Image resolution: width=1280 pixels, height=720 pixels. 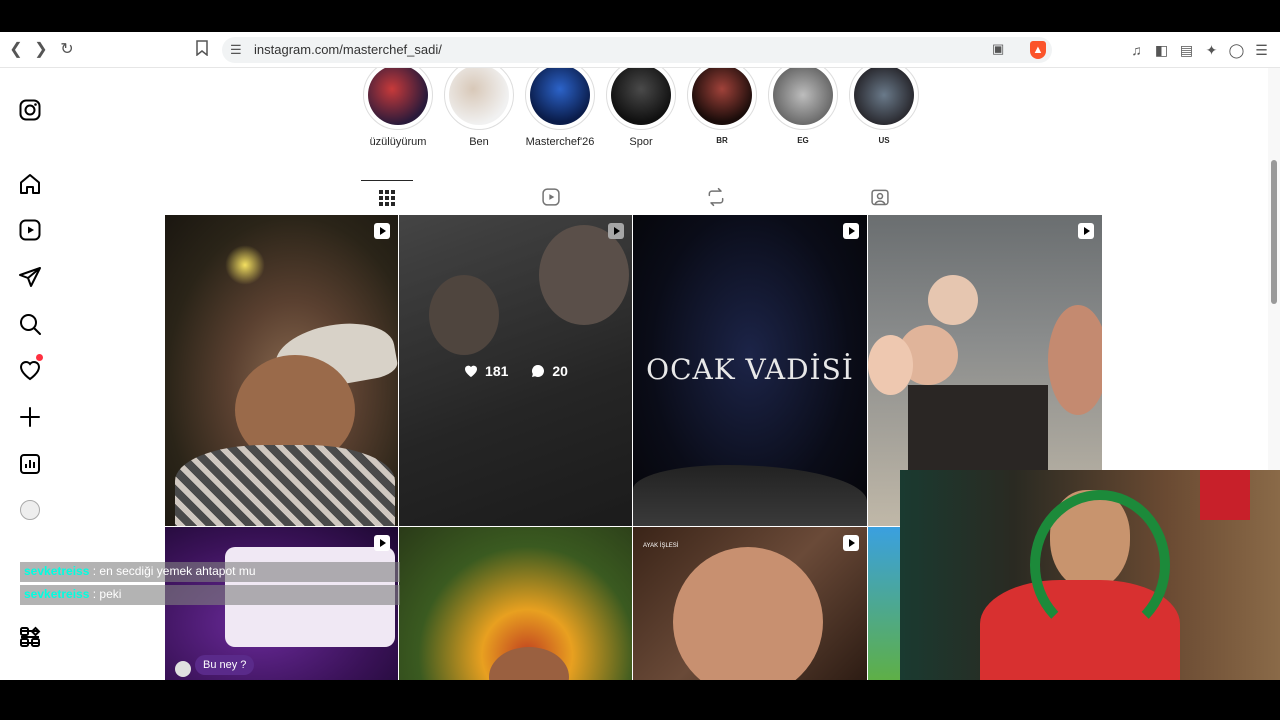 I want to click on tab-posts, so click(x=387, y=197).